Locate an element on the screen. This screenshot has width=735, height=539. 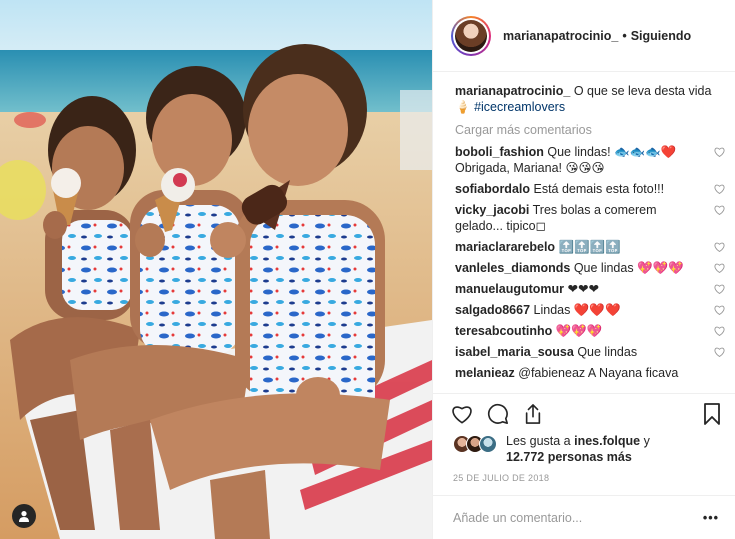
likes-count: 12.772 personas más is located at coordinates (569, 457).